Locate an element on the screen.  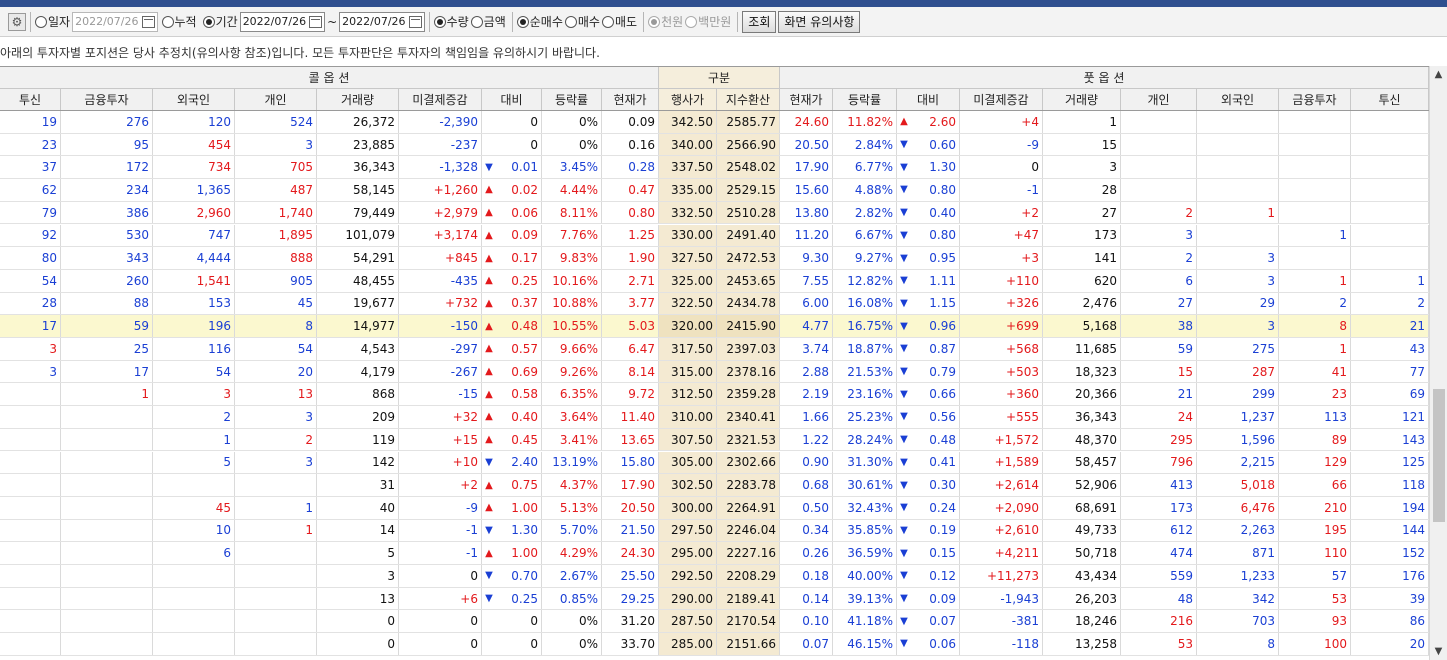
cell-value: 59 is located at coordinates (141, 326).